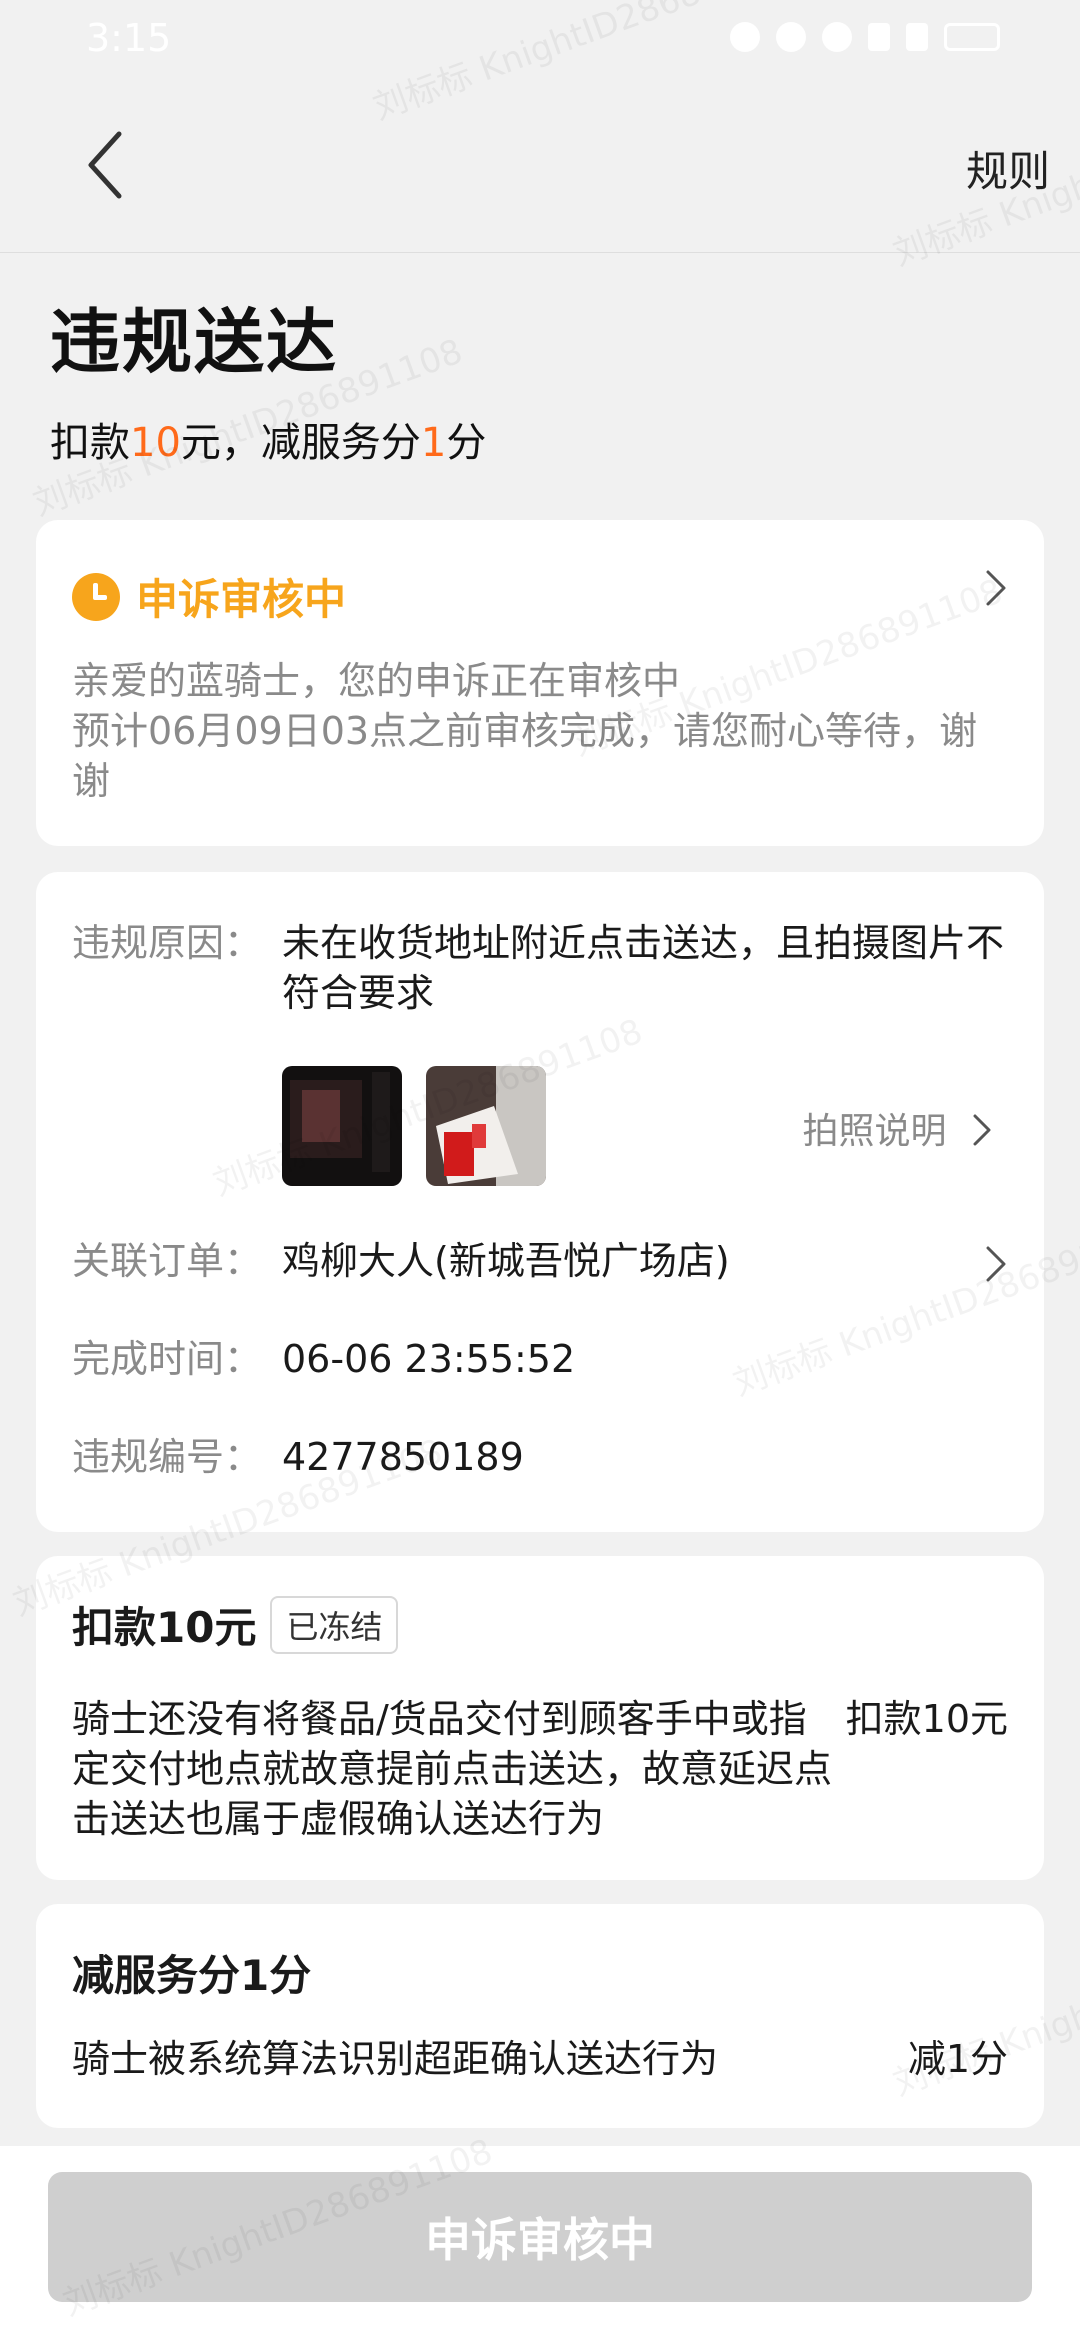 The image size is (1080, 2340). I want to click on subtitle-suffix: 分, so click(466, 443).